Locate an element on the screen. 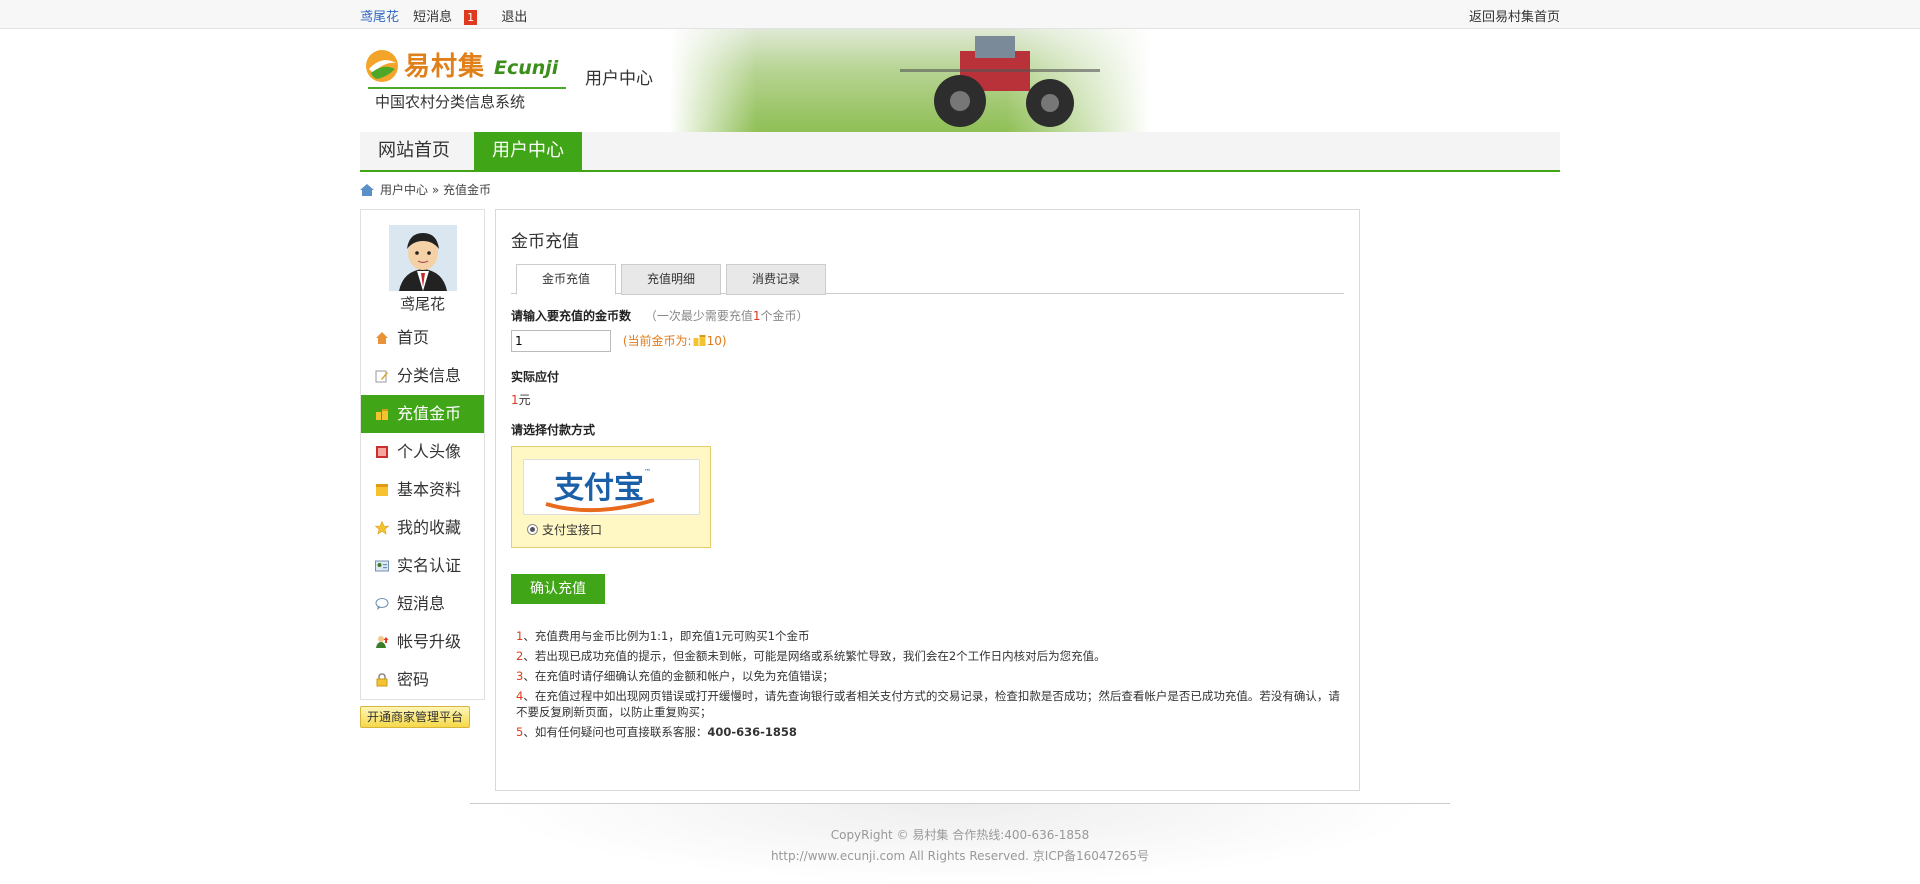 The image size is (1920, 884). logo-divider is located at coordinates (467, 88).